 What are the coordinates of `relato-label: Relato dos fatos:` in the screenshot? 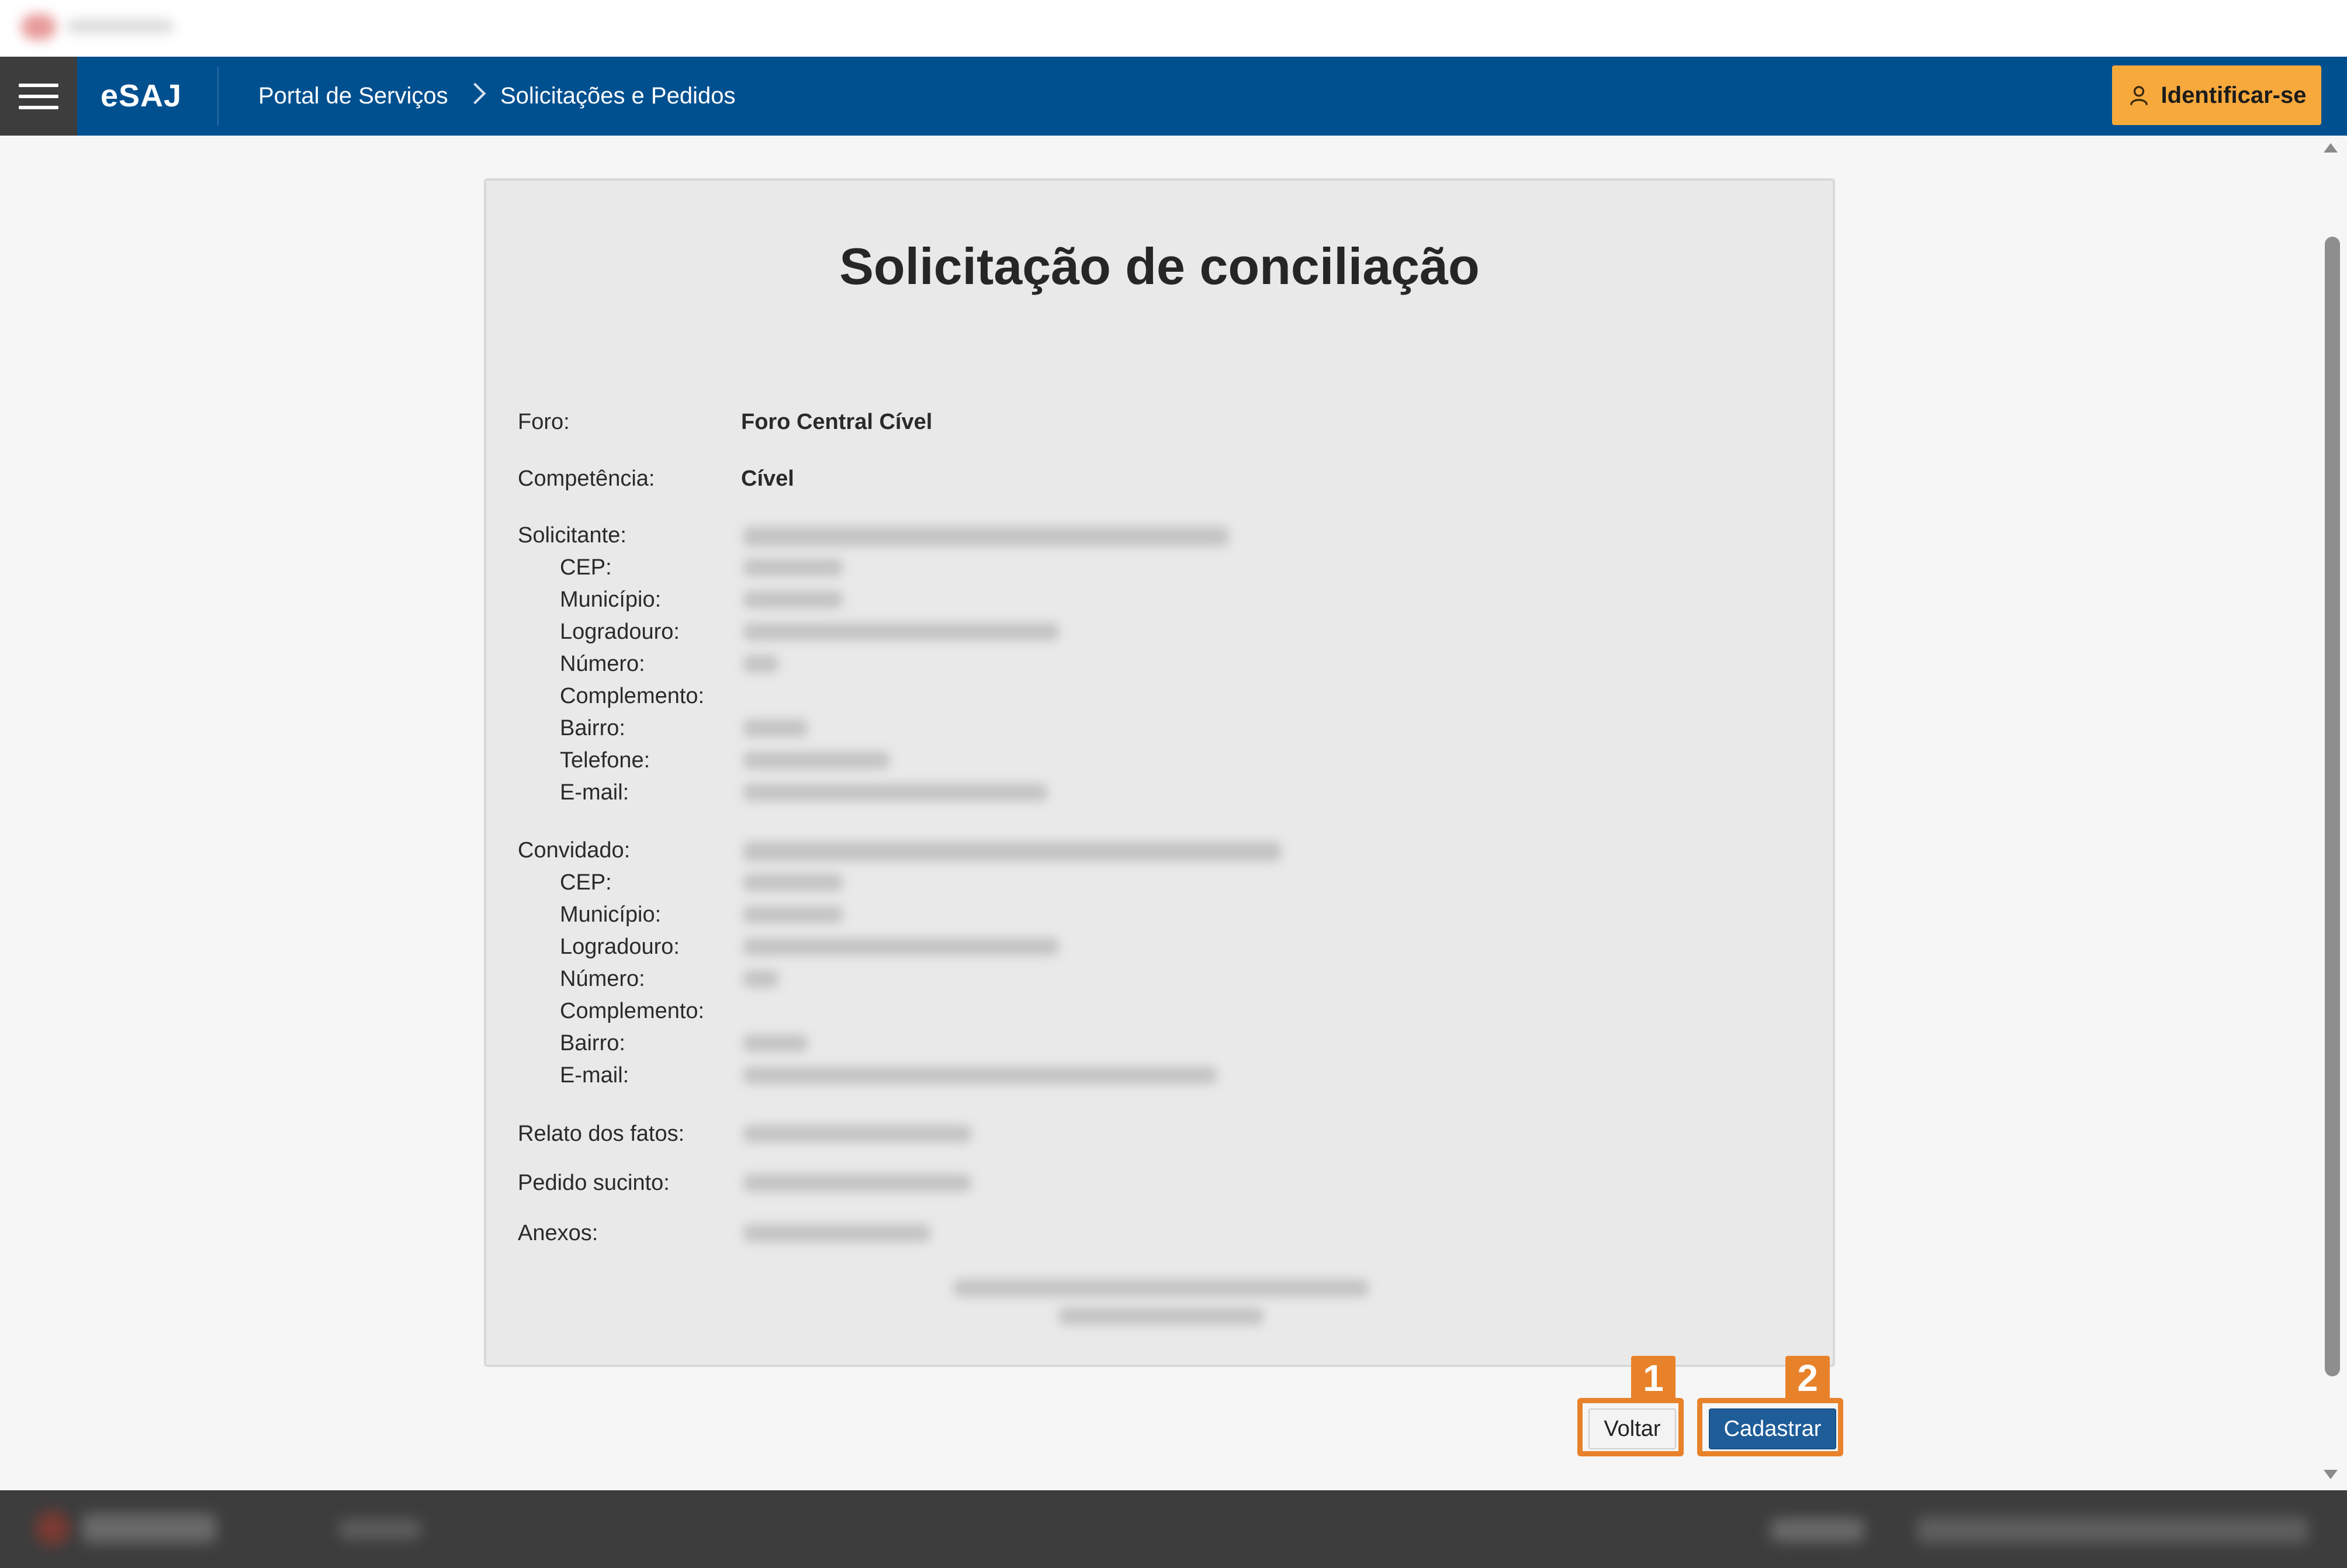 It's located at (601, 1134).